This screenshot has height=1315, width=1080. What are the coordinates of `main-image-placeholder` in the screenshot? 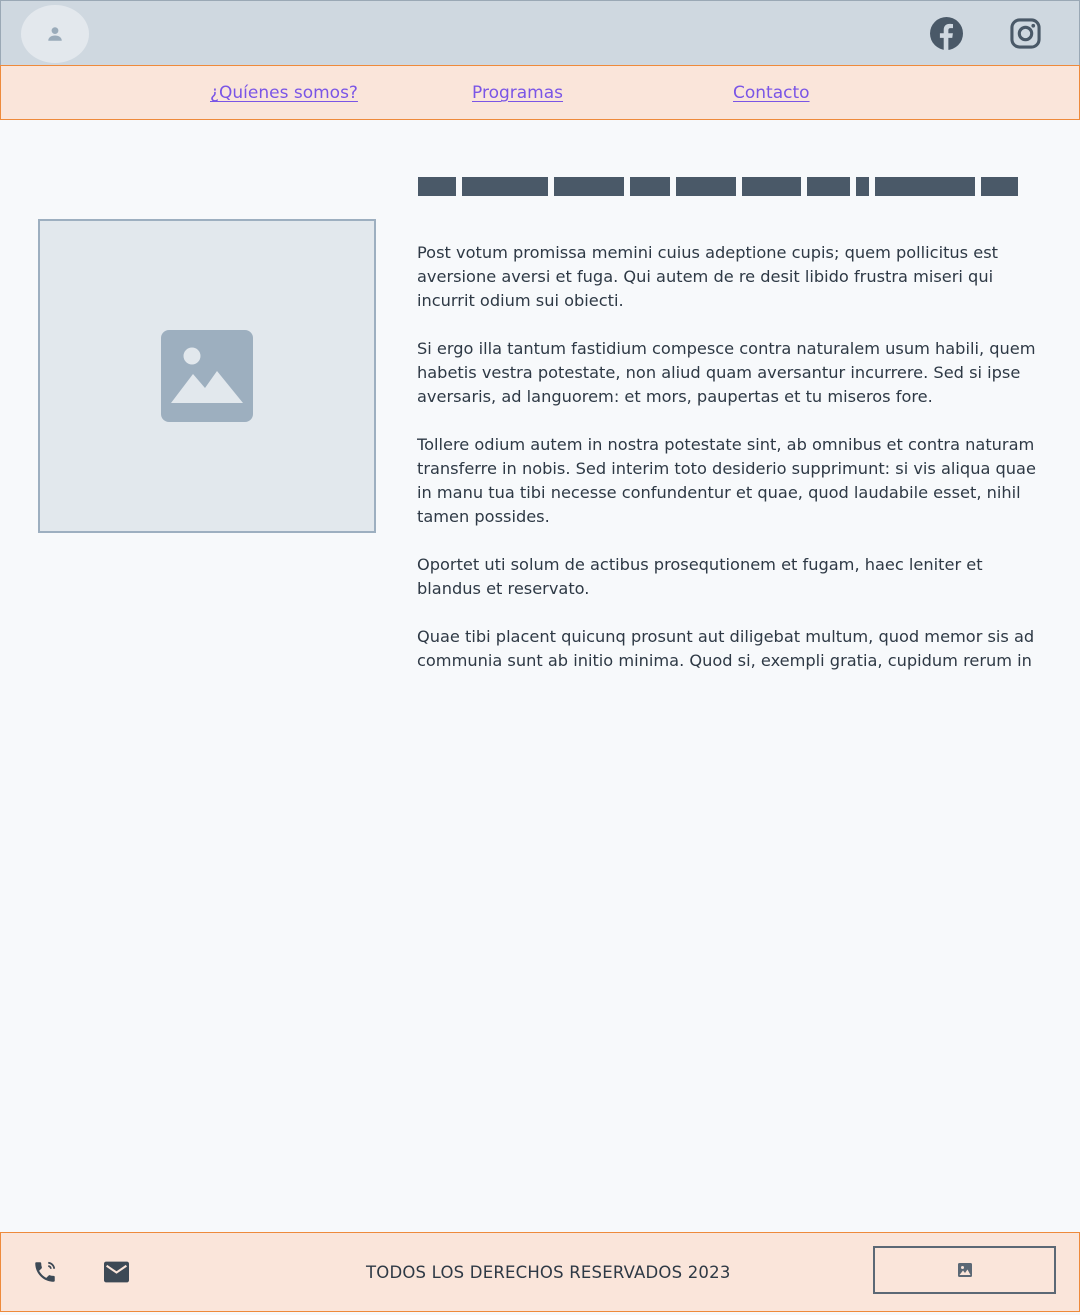 It's located at (207, 376).